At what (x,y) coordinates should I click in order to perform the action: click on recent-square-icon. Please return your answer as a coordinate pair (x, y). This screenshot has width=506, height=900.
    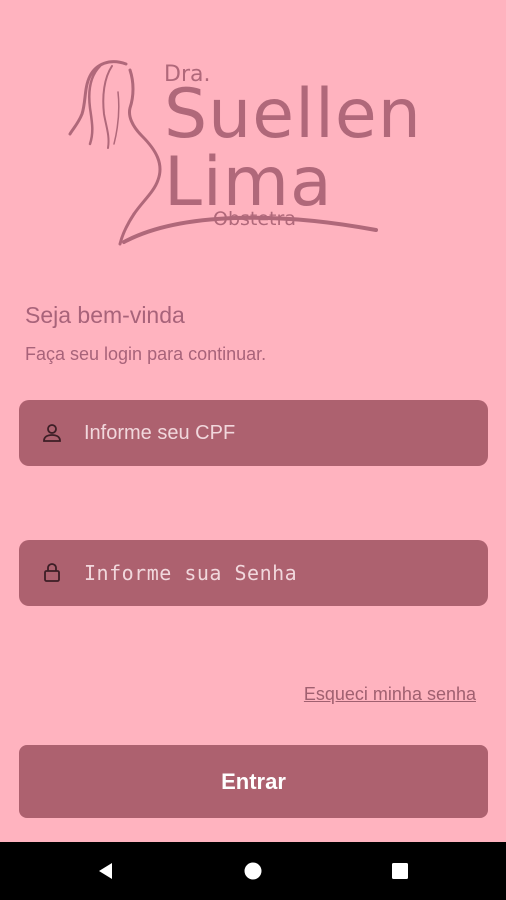
    Looking at the image, I should click on (400, 871).